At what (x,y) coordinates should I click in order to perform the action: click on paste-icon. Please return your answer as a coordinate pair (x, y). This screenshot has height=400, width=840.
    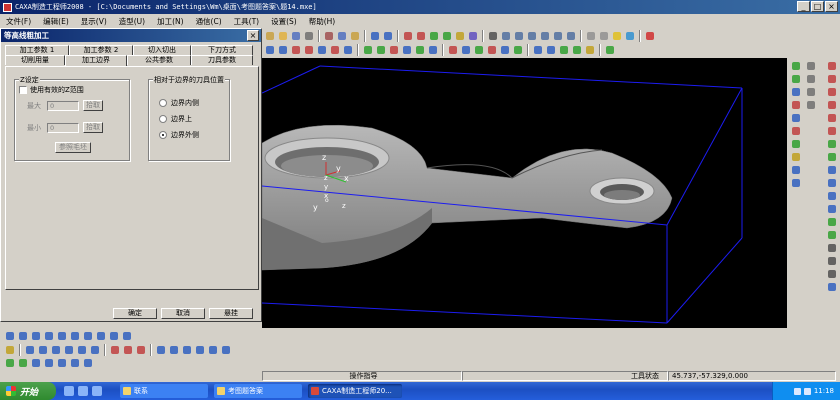
    Looking at the image, I should click on (355, 36).